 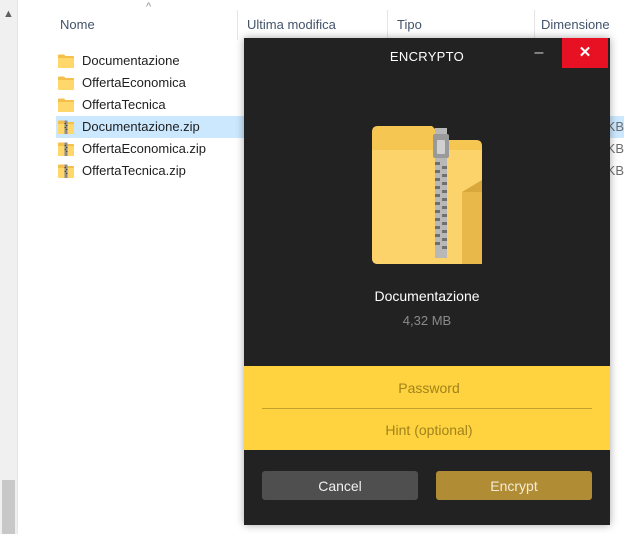 What do you see at coordinates (144, 148) in the screenshot?
I see `file-name-cell: OffertaEconomica.zip` at bounding box center [144, 148].